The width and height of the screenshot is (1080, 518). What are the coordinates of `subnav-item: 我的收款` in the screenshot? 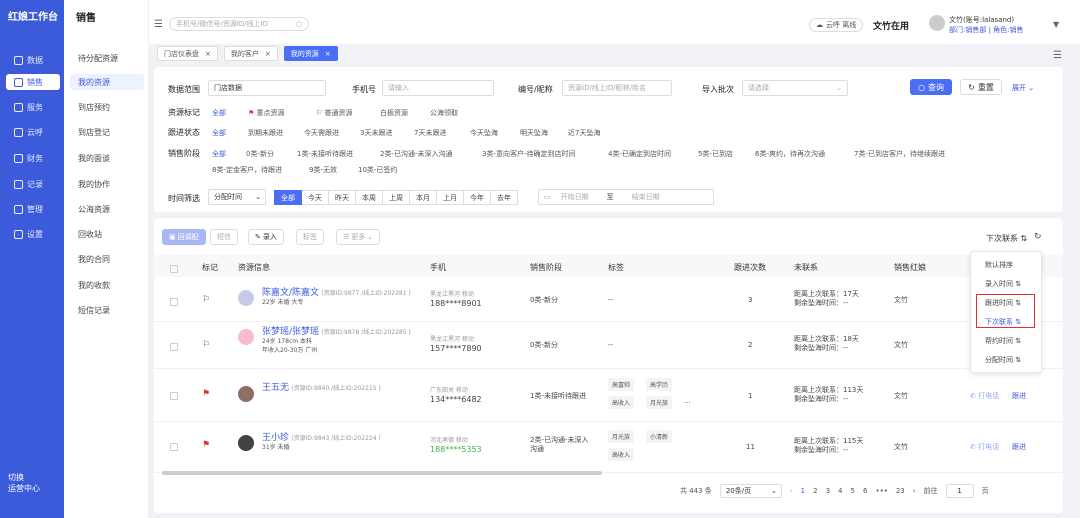 It's located at (107, 285).